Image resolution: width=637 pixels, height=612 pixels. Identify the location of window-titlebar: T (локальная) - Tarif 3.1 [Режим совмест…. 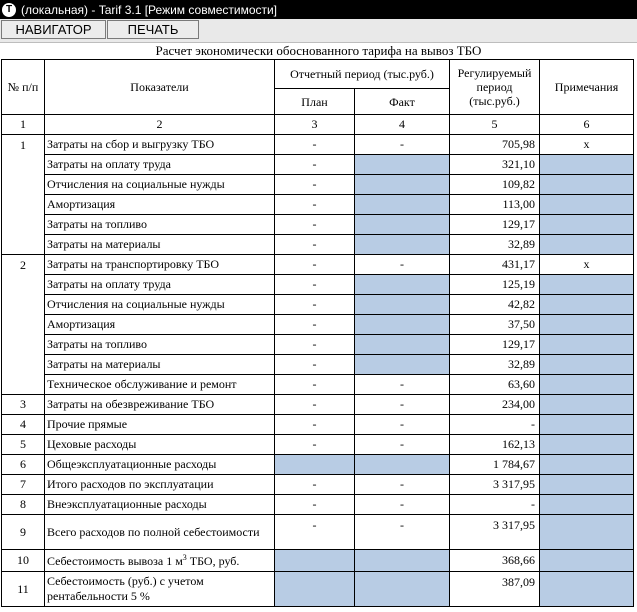
(318, 9).